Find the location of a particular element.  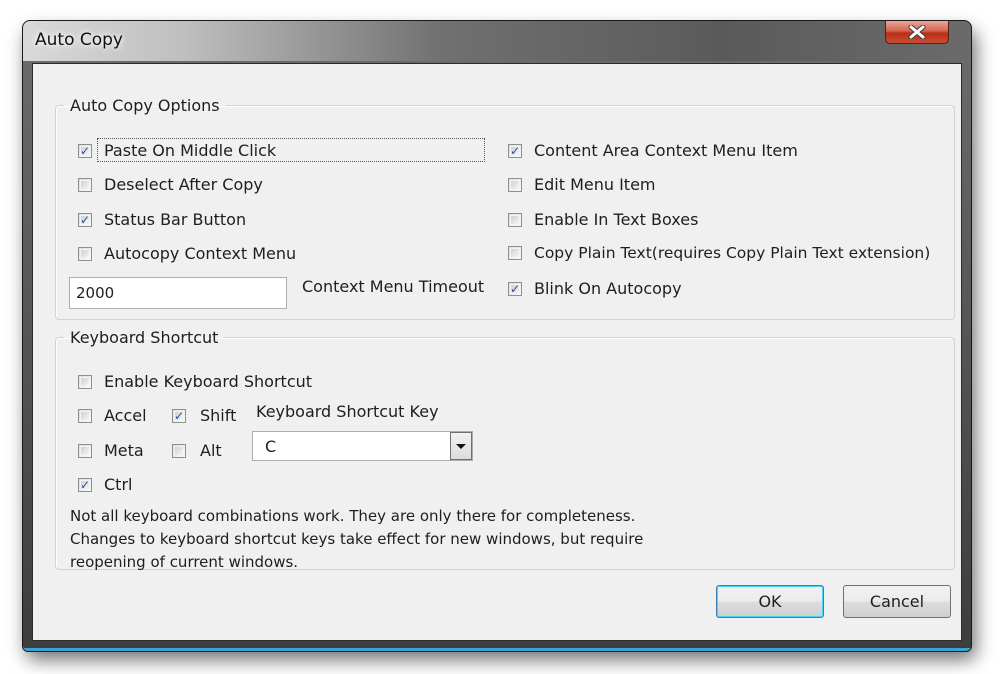

close-x-icon is located at coordinates (917, 32).